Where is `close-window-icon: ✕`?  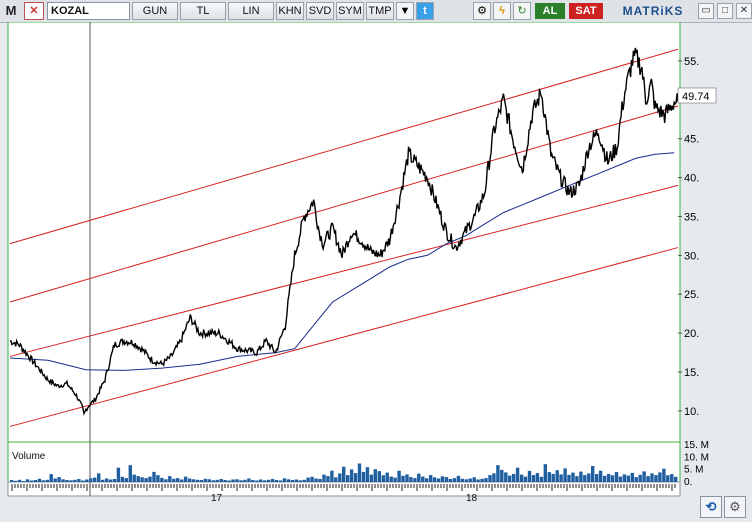
close-window-icon: ✕ is located at coordinates (744, 11).